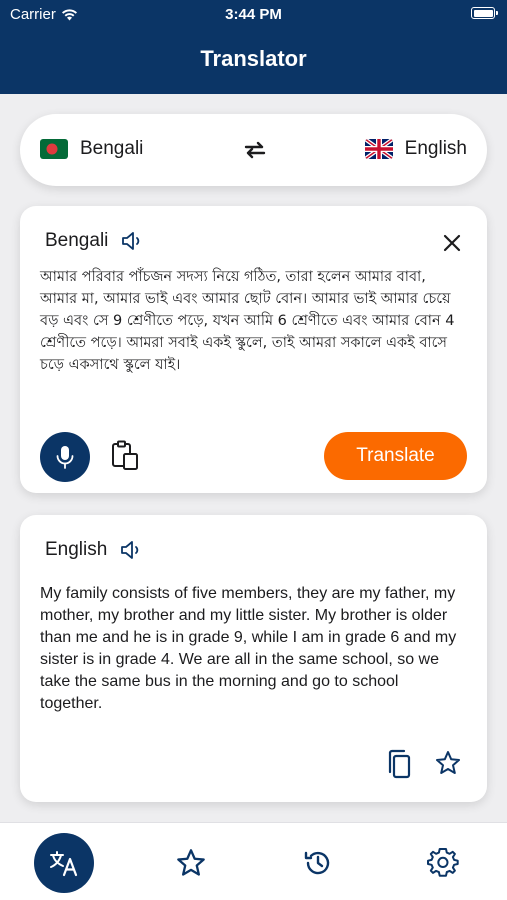  I want to click on tab-history, so click(318, 863).